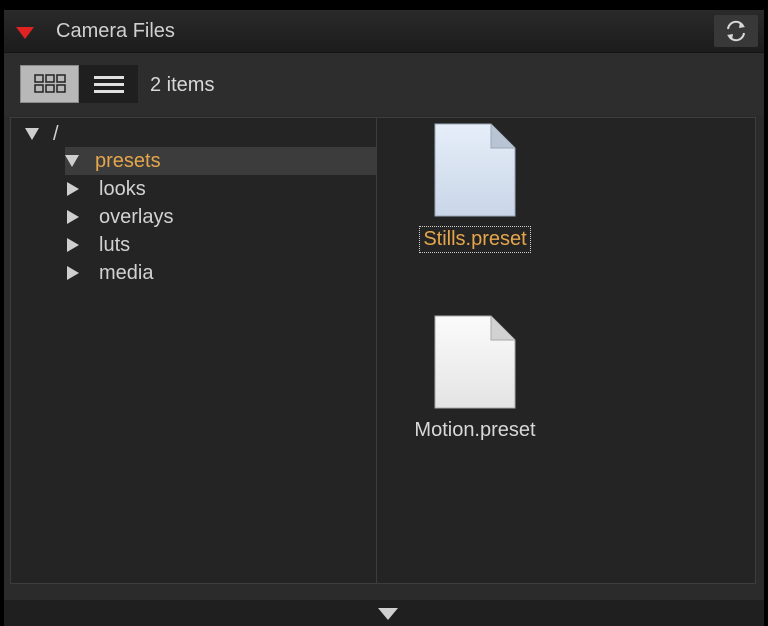 Image resolution: width=768 pixels, height=626 pixels. What do you see at coordinates (115, 31) in the screenshot?
I see `panel-title: Camera Files` at bounding box center [115, 31].